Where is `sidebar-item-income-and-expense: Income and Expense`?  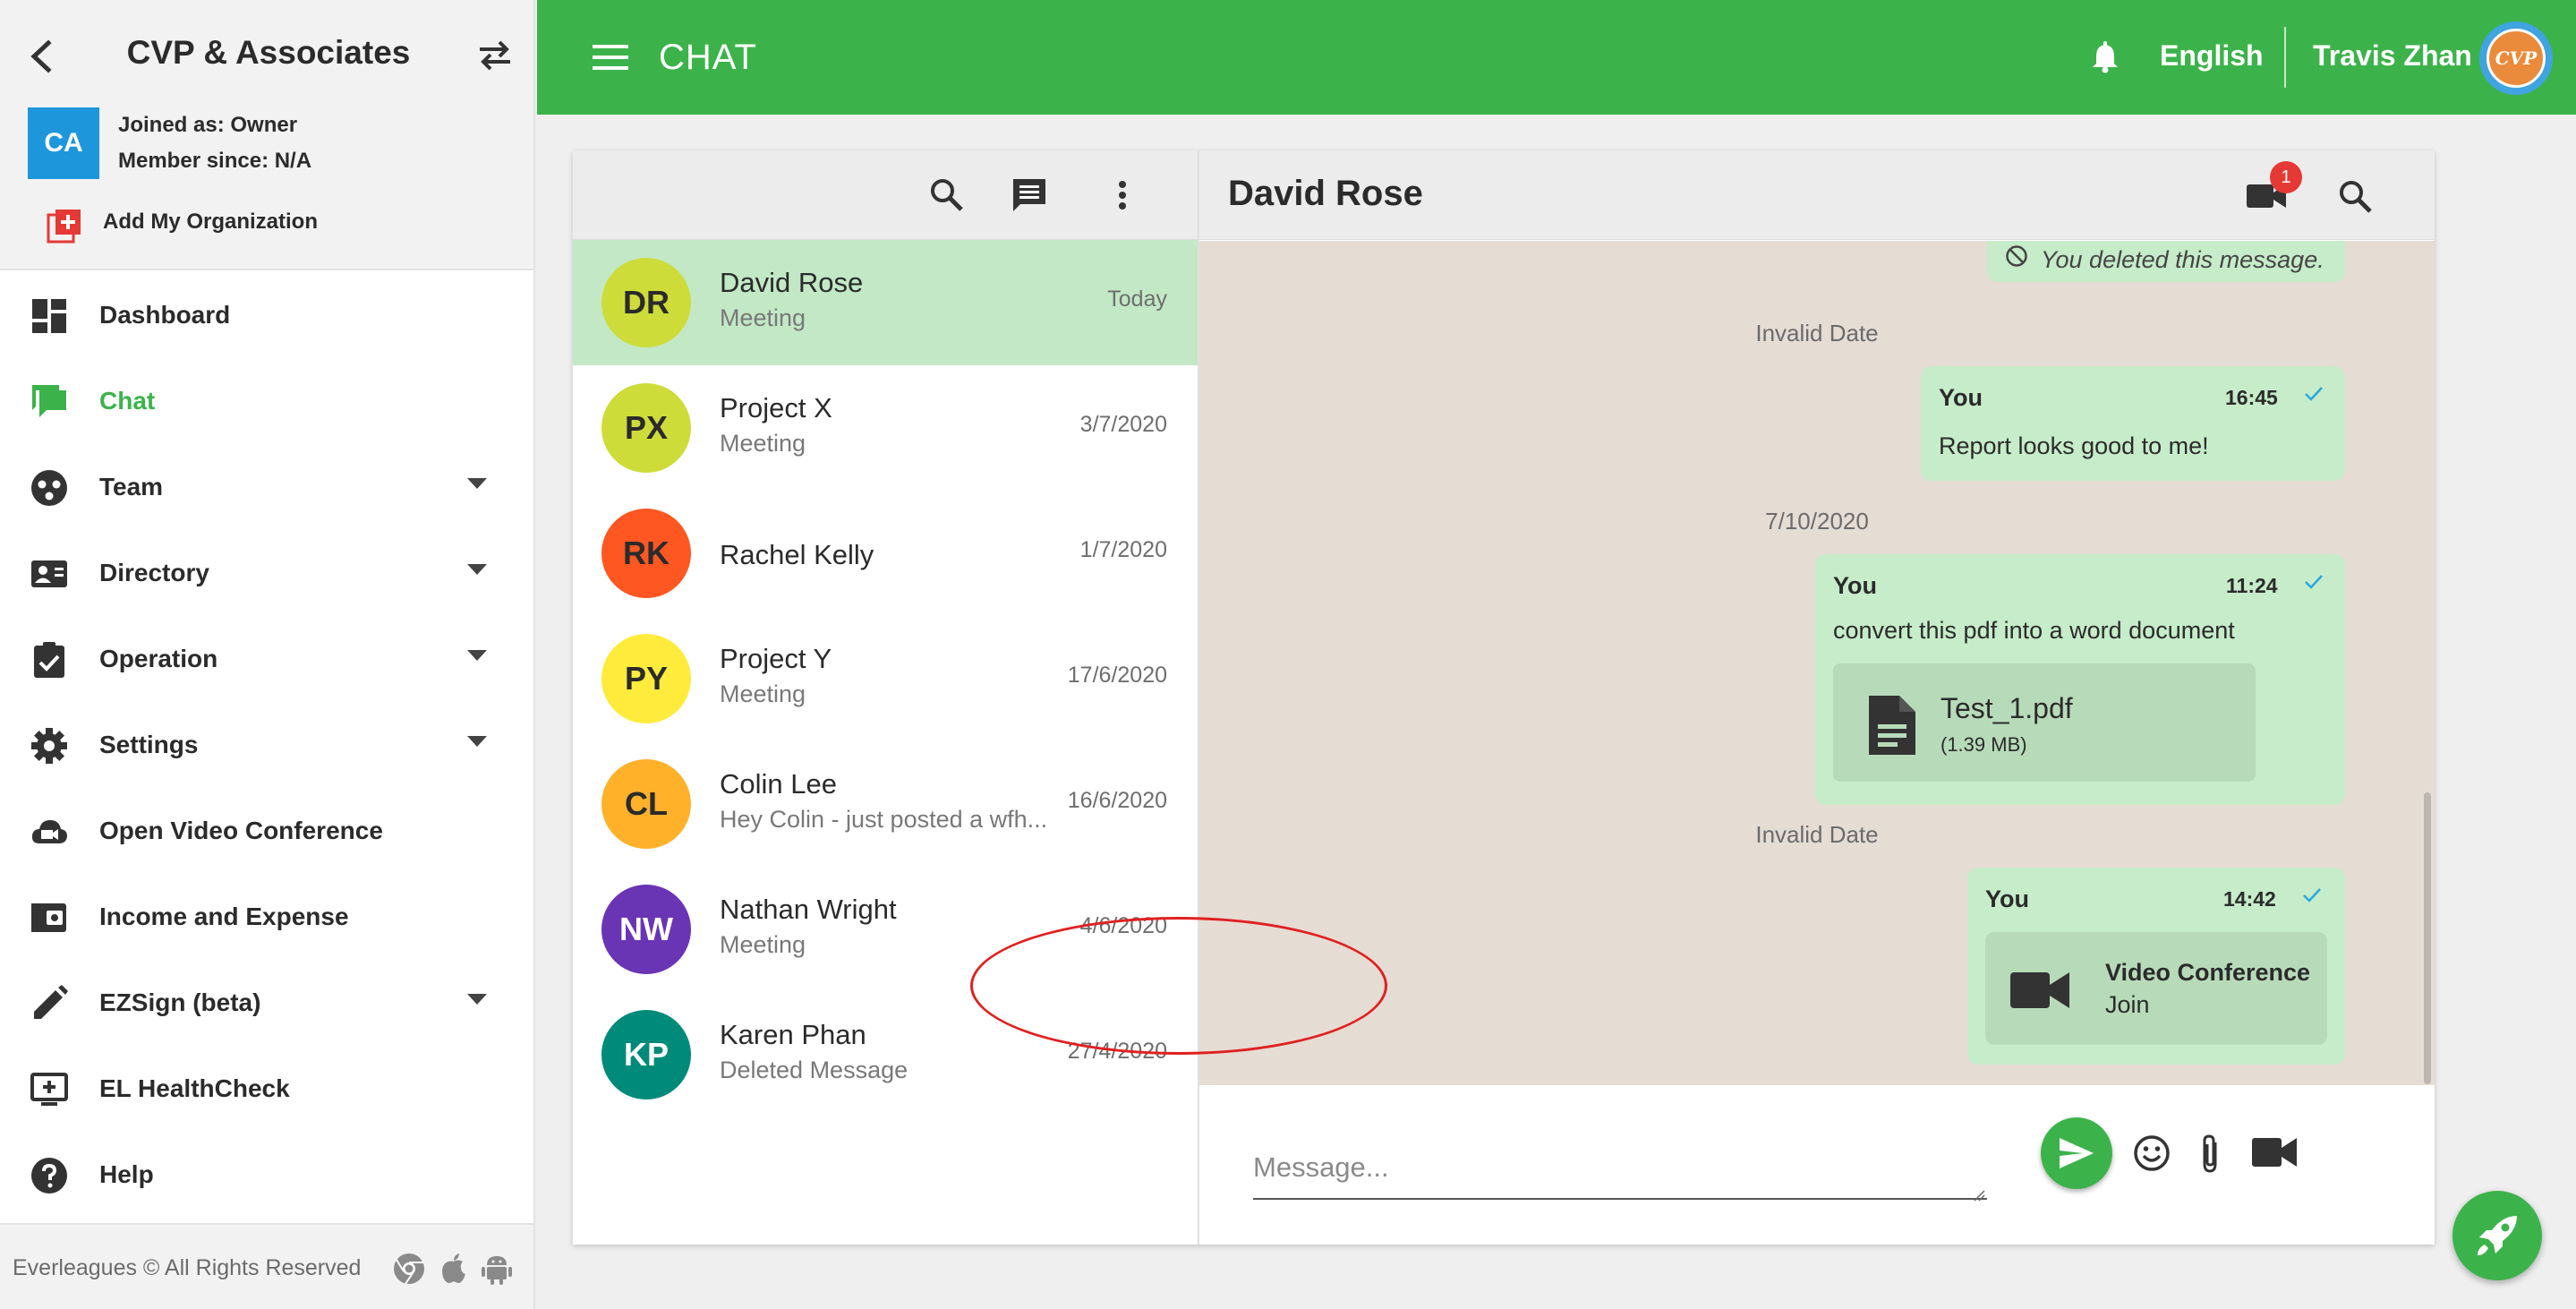
sidebar-item-income-and-expense: Income and Expense is located at coordinates (266, 917).